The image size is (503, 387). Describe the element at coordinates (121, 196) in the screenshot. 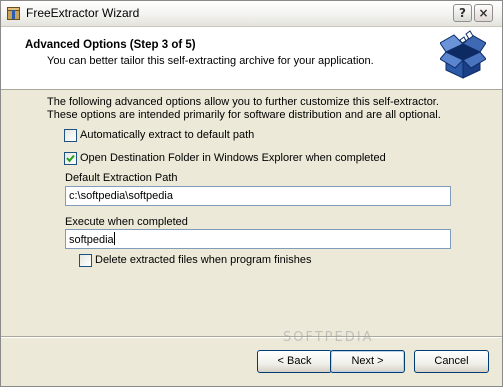

I see `default-path-value: c:\softpedia\softpedia` at that location.